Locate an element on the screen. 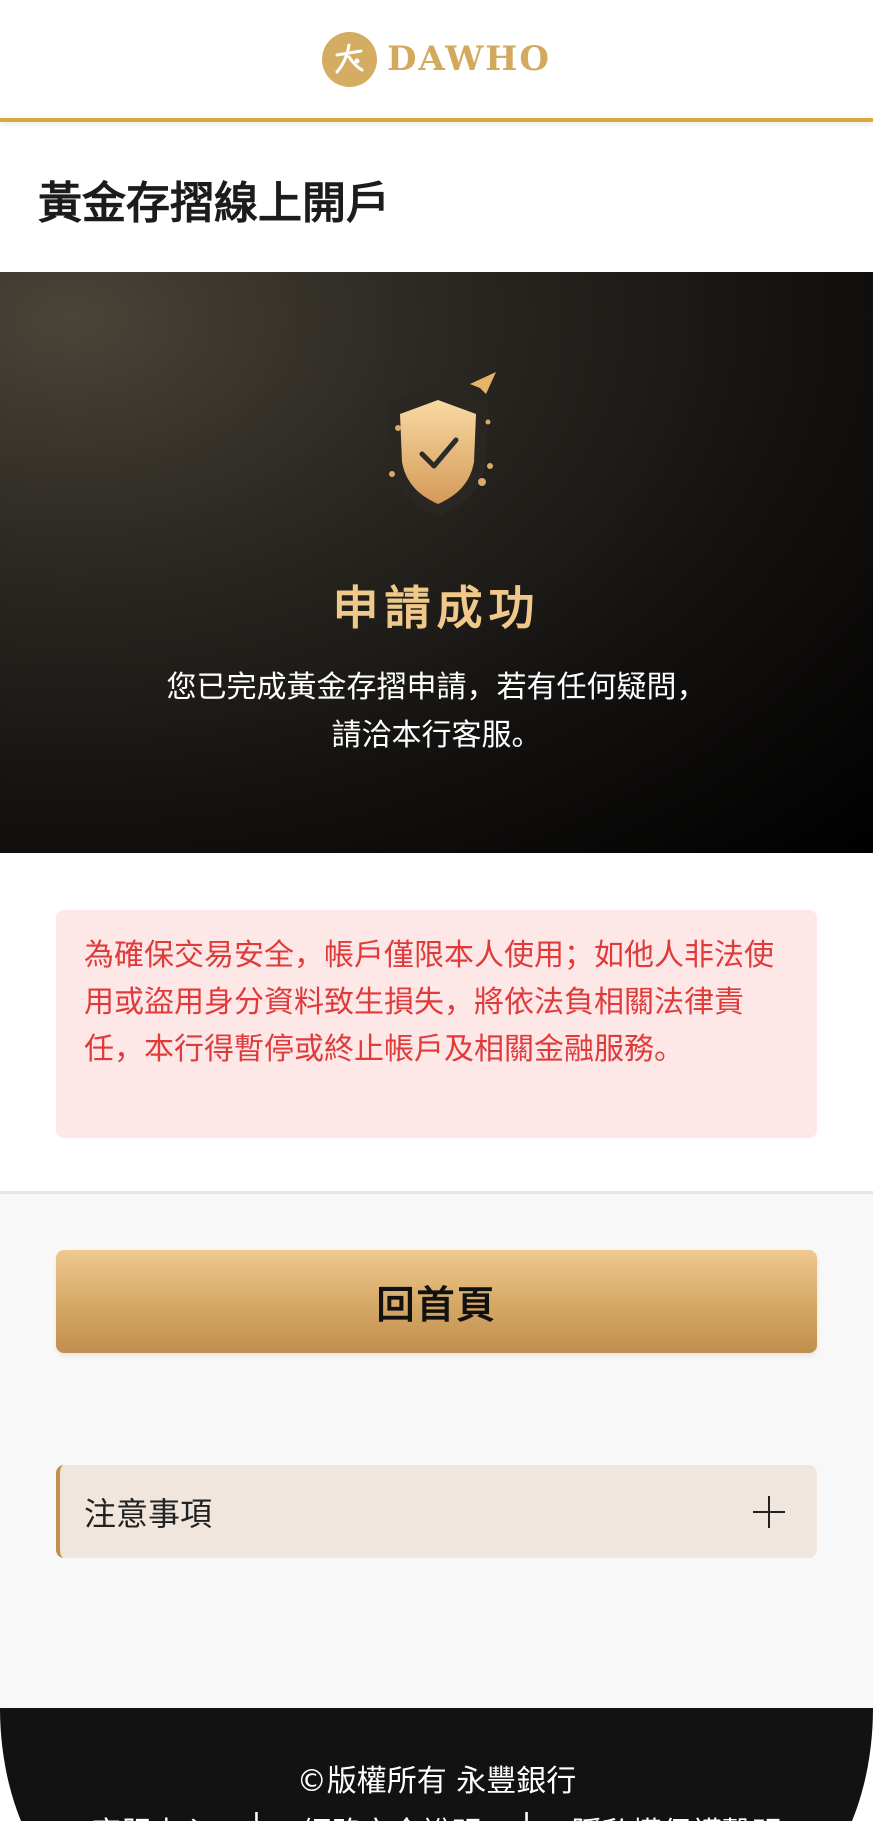 This screenshot has width=873, height=1821. footer-links: 客服中心 | 網路安全說明 | 隱私權保護聲明 is located at coordinates (436, 1814).